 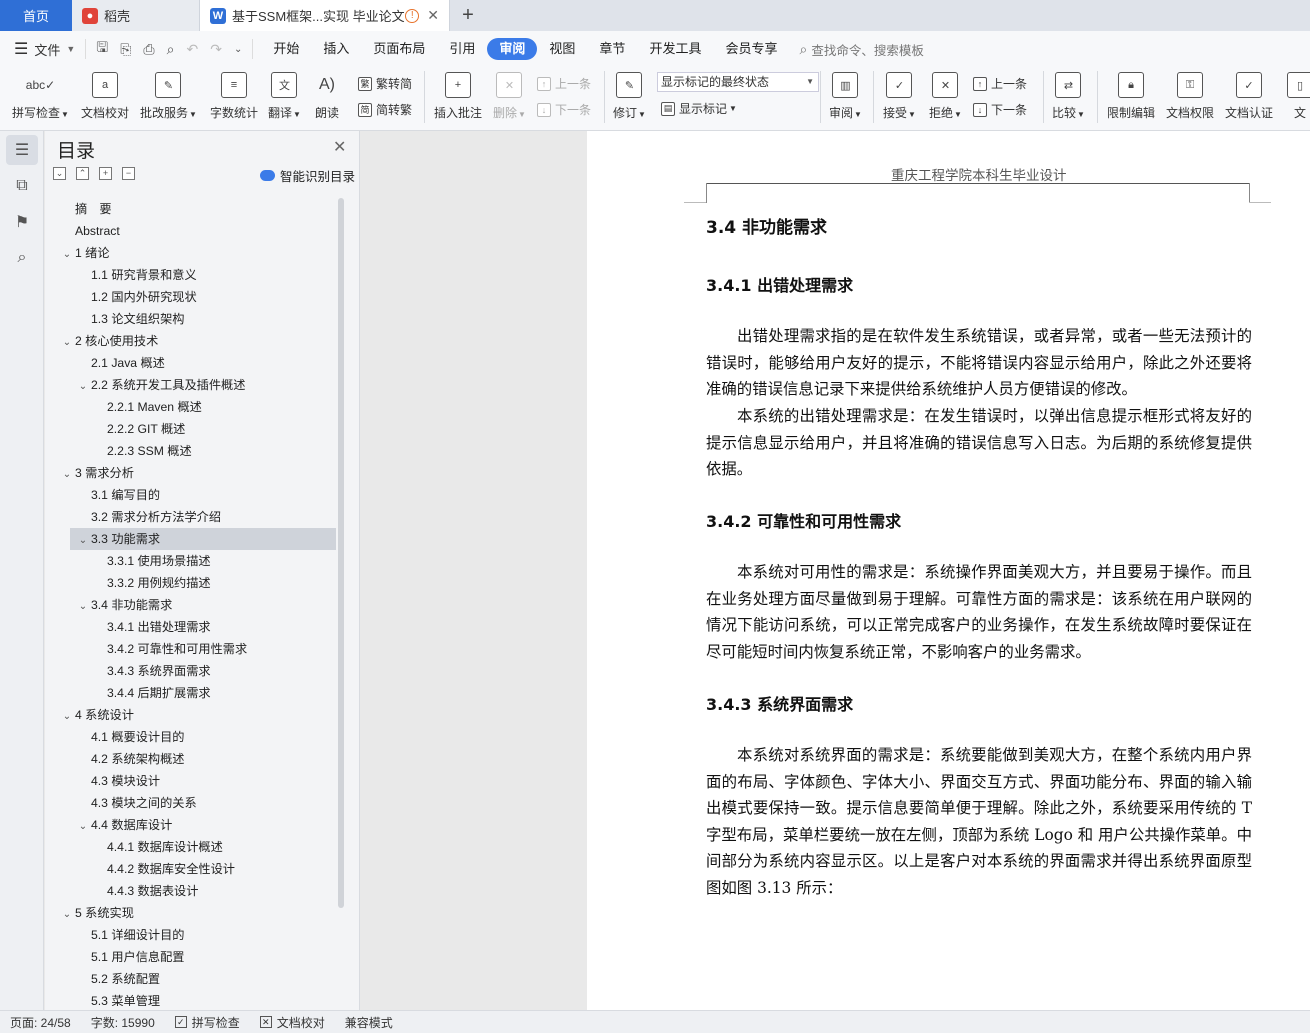 I want to click on menu-tab: 开发工具, so click(x=675, y=49).